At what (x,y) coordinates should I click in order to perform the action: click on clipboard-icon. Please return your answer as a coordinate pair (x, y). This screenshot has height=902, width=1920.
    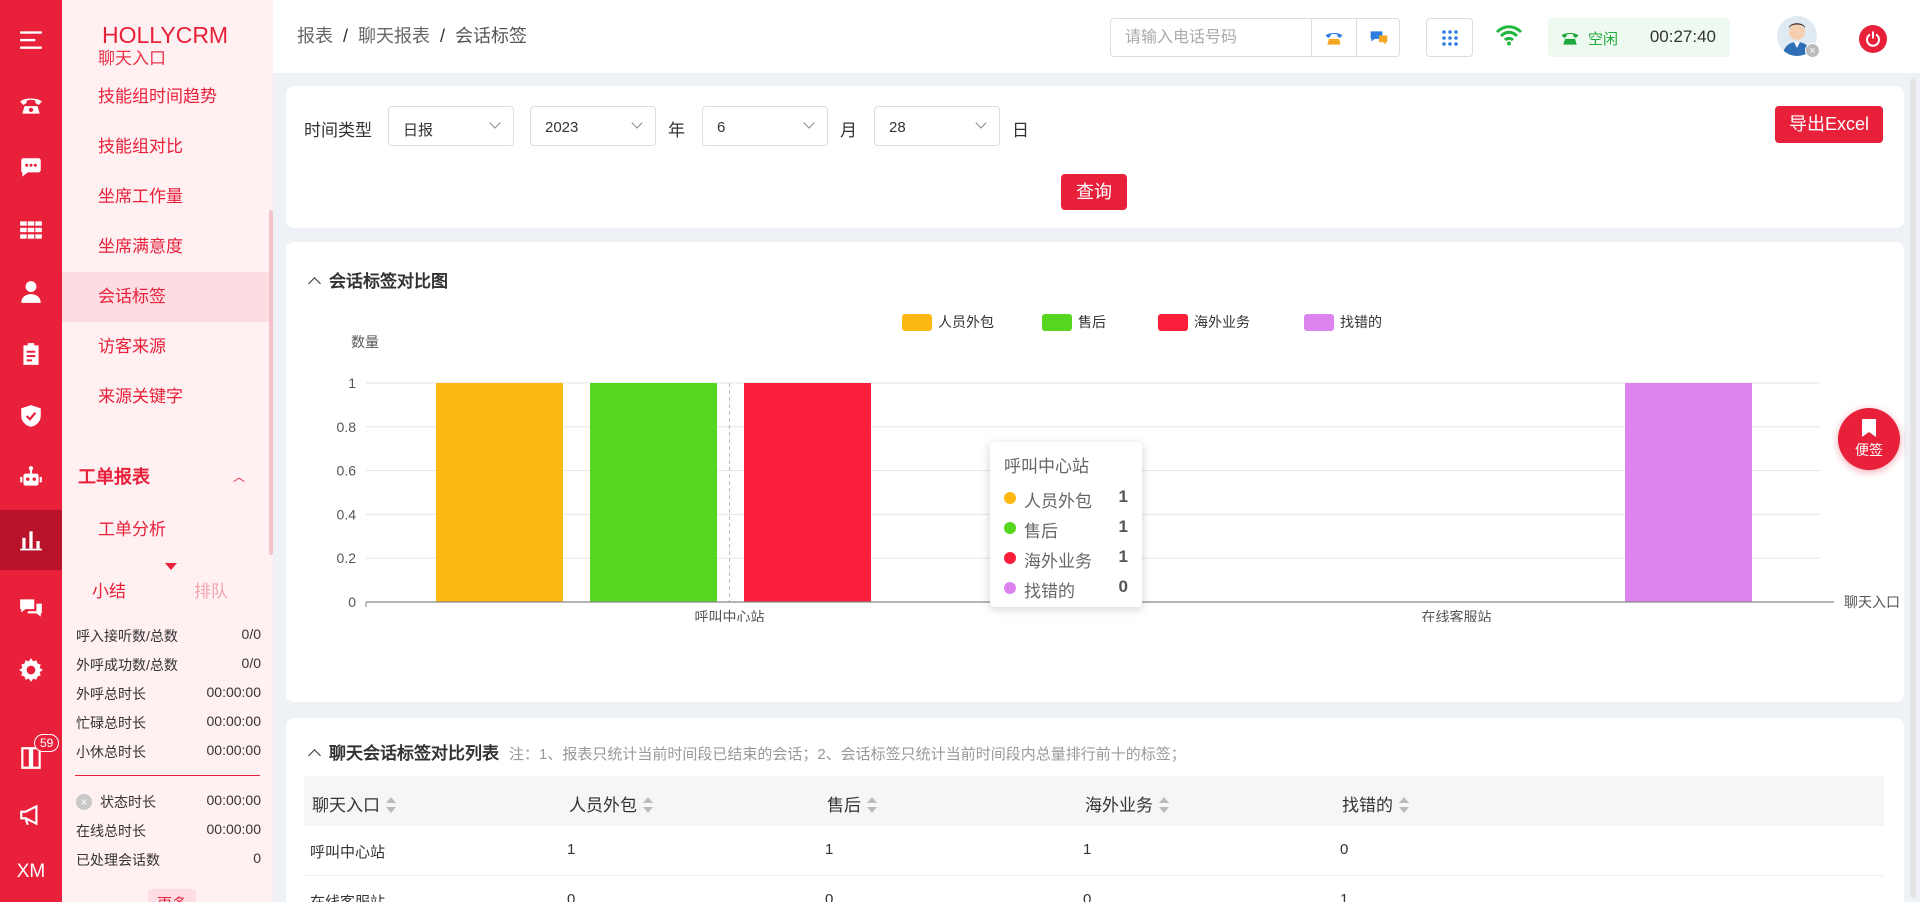
    Looking at the image, I should click on (31, 354).